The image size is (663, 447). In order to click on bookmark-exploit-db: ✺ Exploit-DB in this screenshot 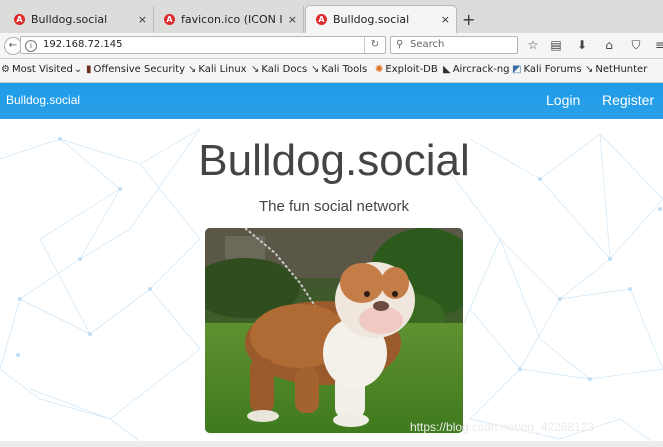, I will do `click(406, 69)`.